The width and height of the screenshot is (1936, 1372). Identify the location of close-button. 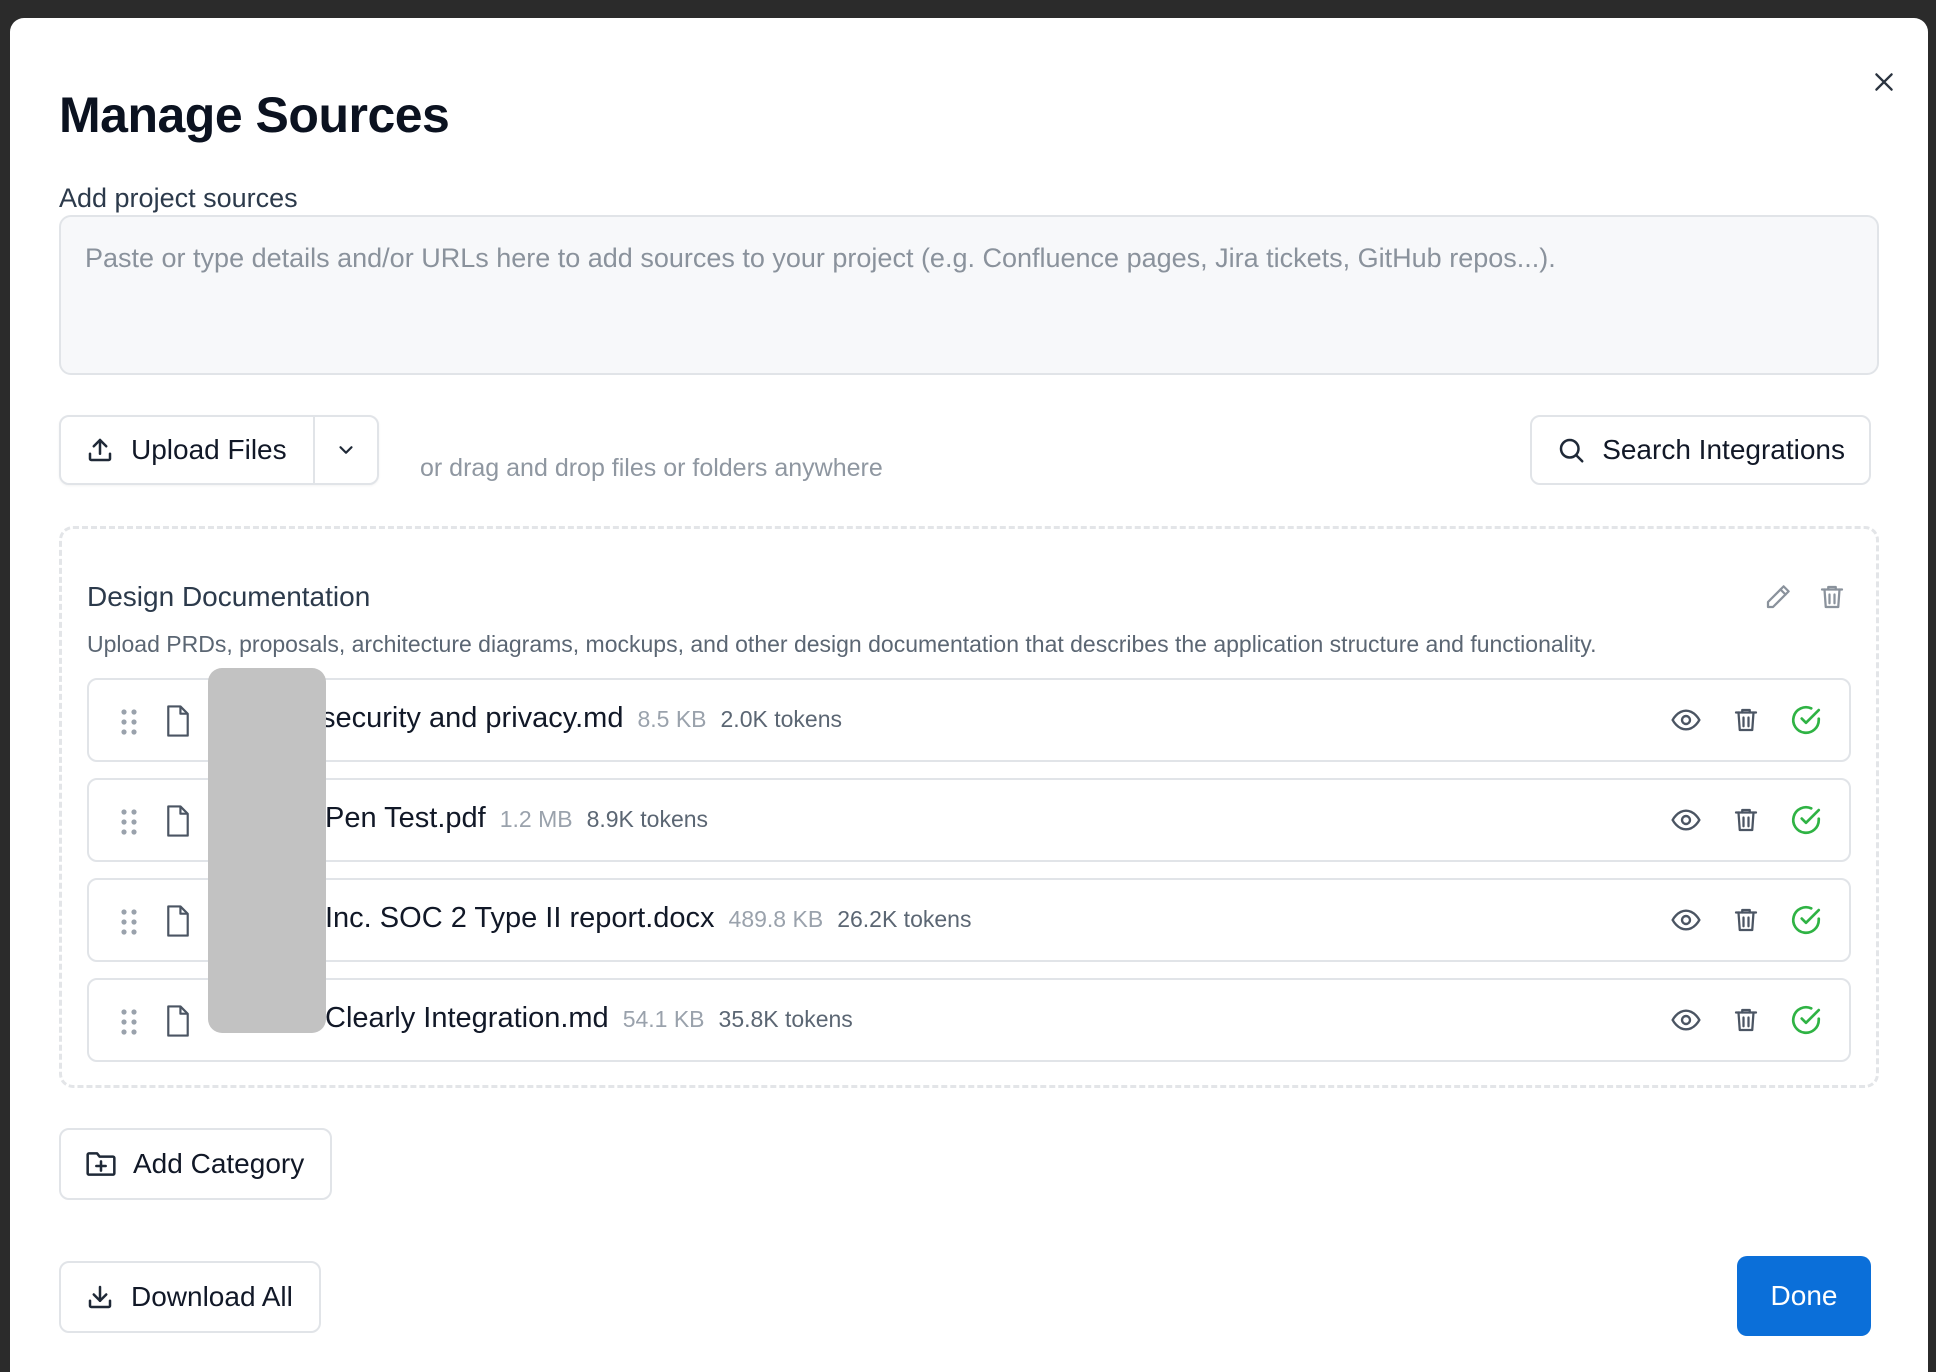
(1884, 82).